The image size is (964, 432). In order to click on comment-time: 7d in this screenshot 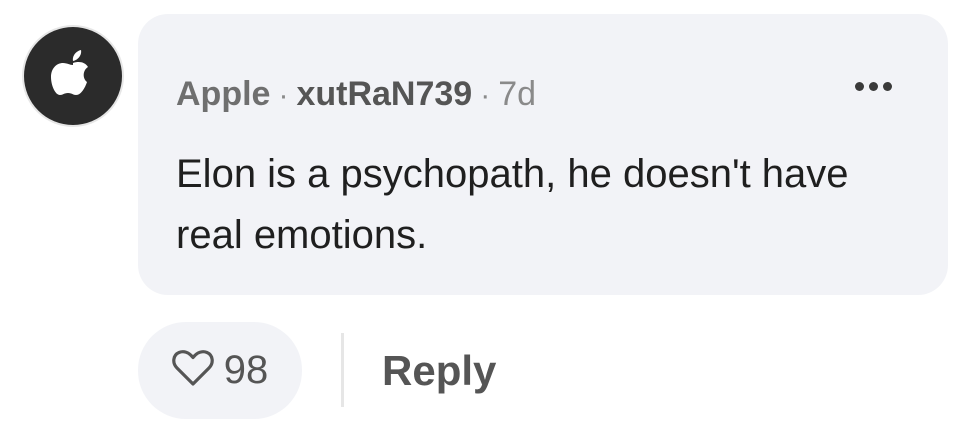, I will do `click(517, 94)`.